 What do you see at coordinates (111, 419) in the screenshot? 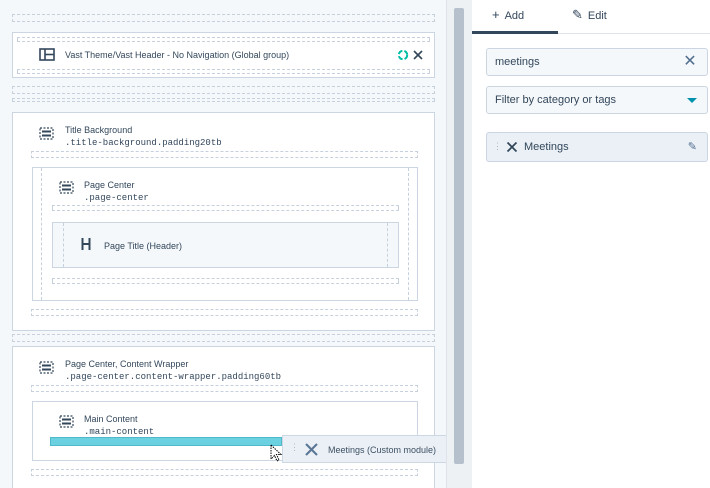
I see `group-title: Main Content` at bounding box center [111, 419].